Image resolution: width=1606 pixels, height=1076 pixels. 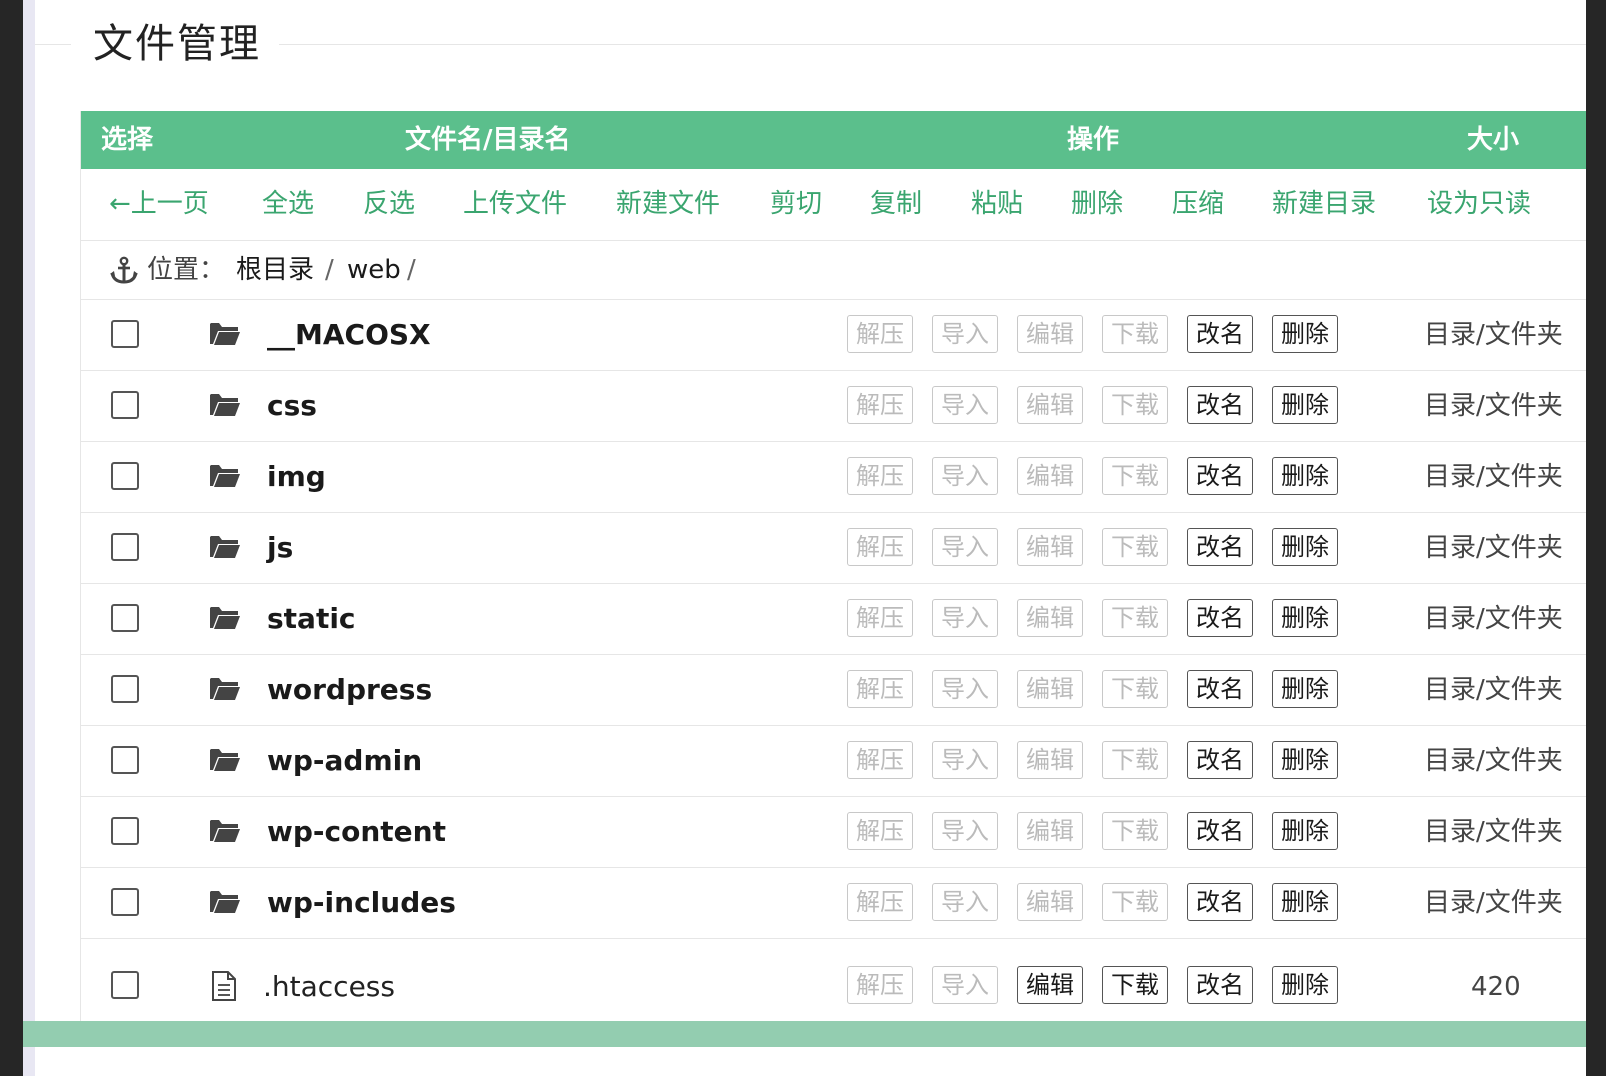 What do you see at coordinates (668, 204) in the screenshot?
I see `new-file-button: 新建文件` at bounding box center [668, 204].